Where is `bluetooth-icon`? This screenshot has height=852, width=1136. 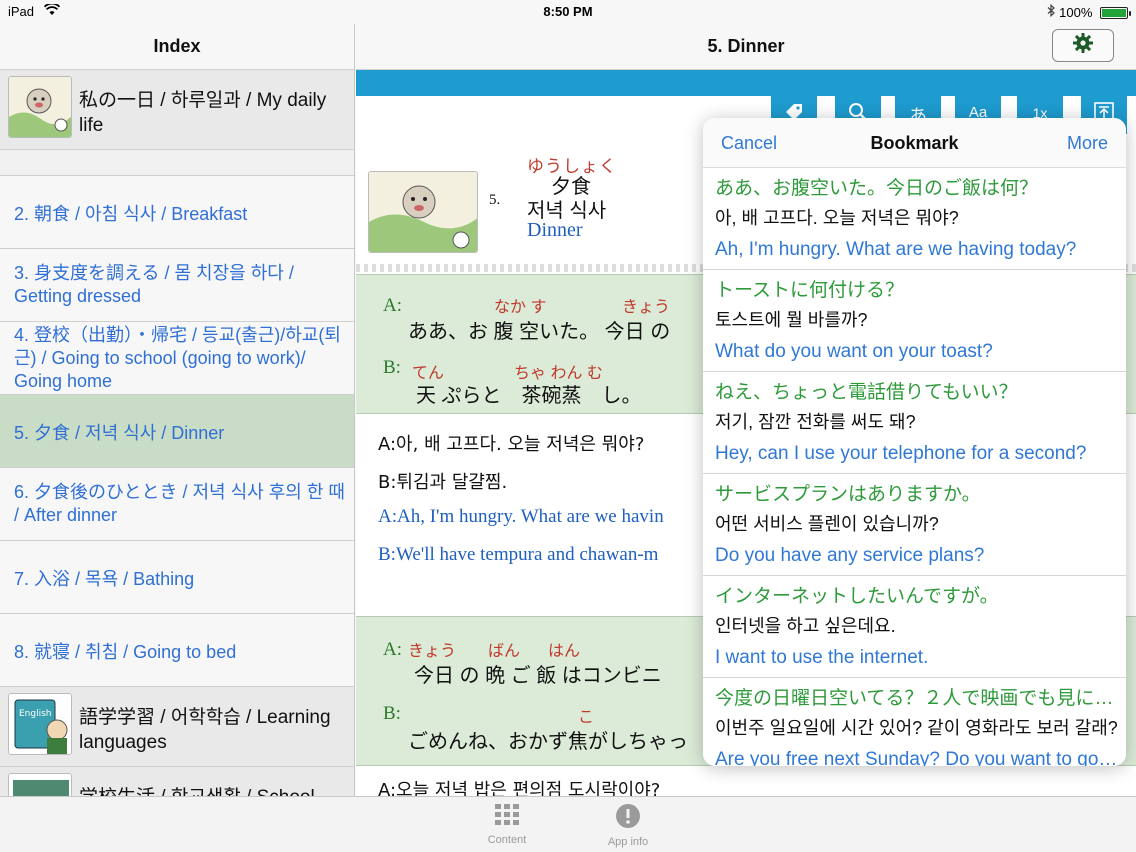
bluetooth-icon is located at coordinates (1053, 11).